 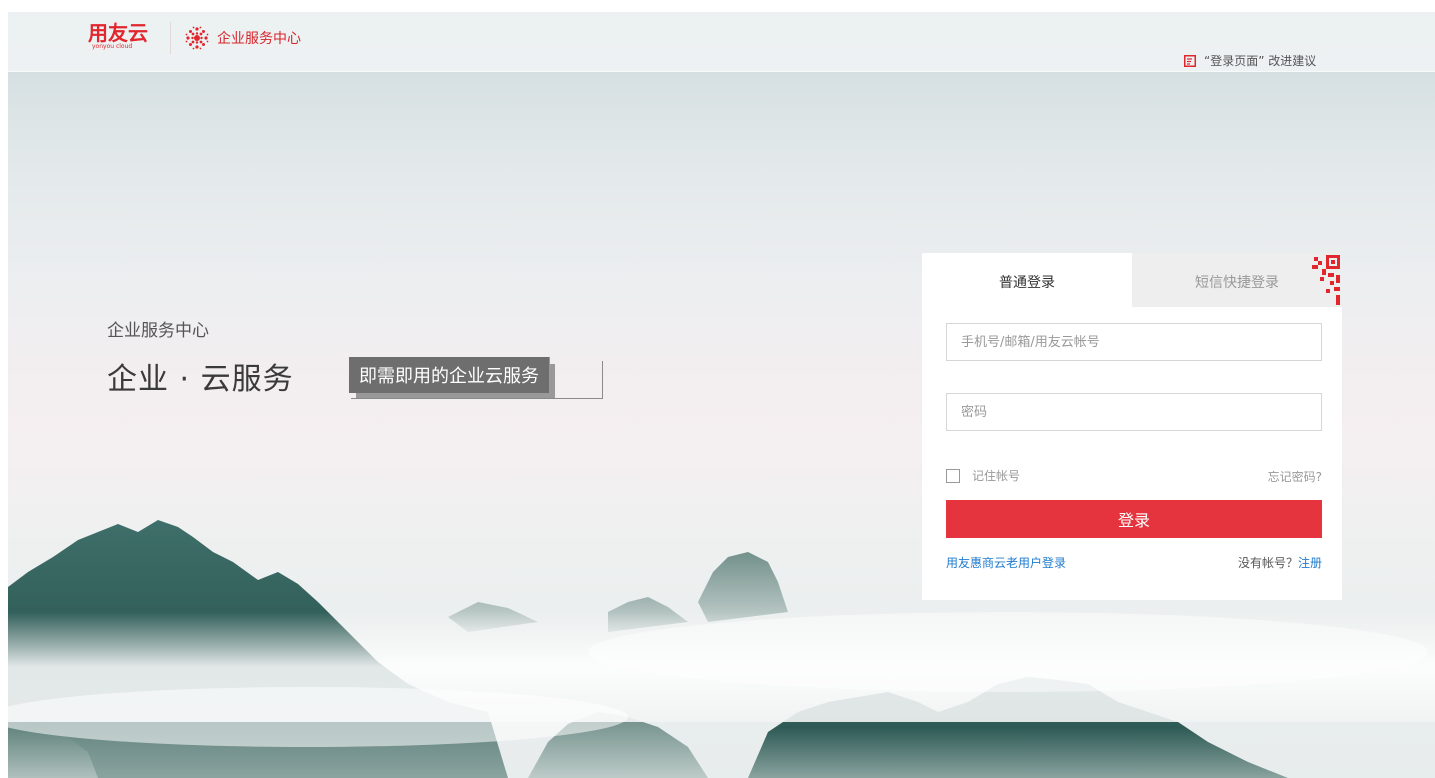 What do you see at coordinates (1260, 61) in the screenshot?
I see `feedback-text: “登录页面” 改进建议` at bounding box center [1260, 61].